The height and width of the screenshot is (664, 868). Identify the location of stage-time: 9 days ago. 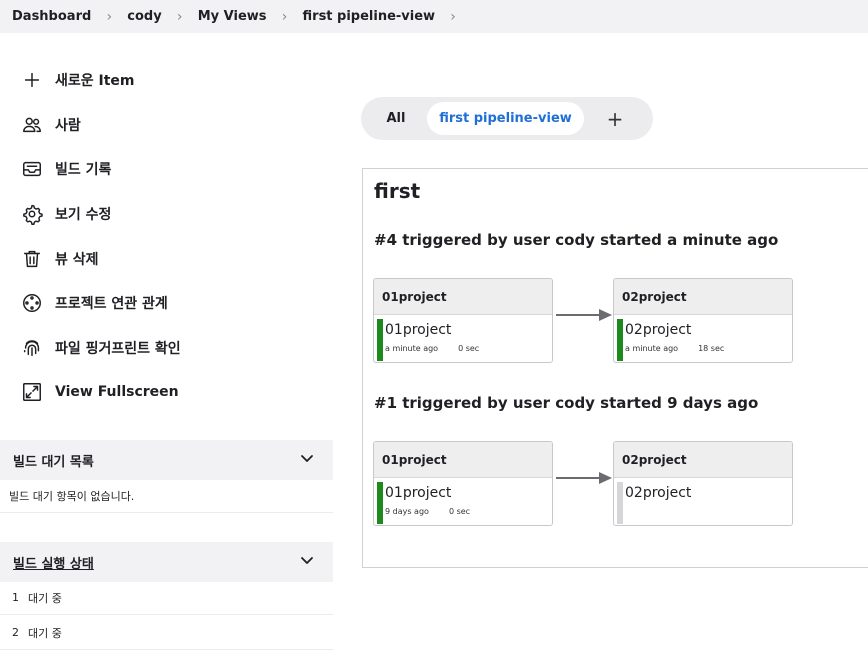
(407, 511).